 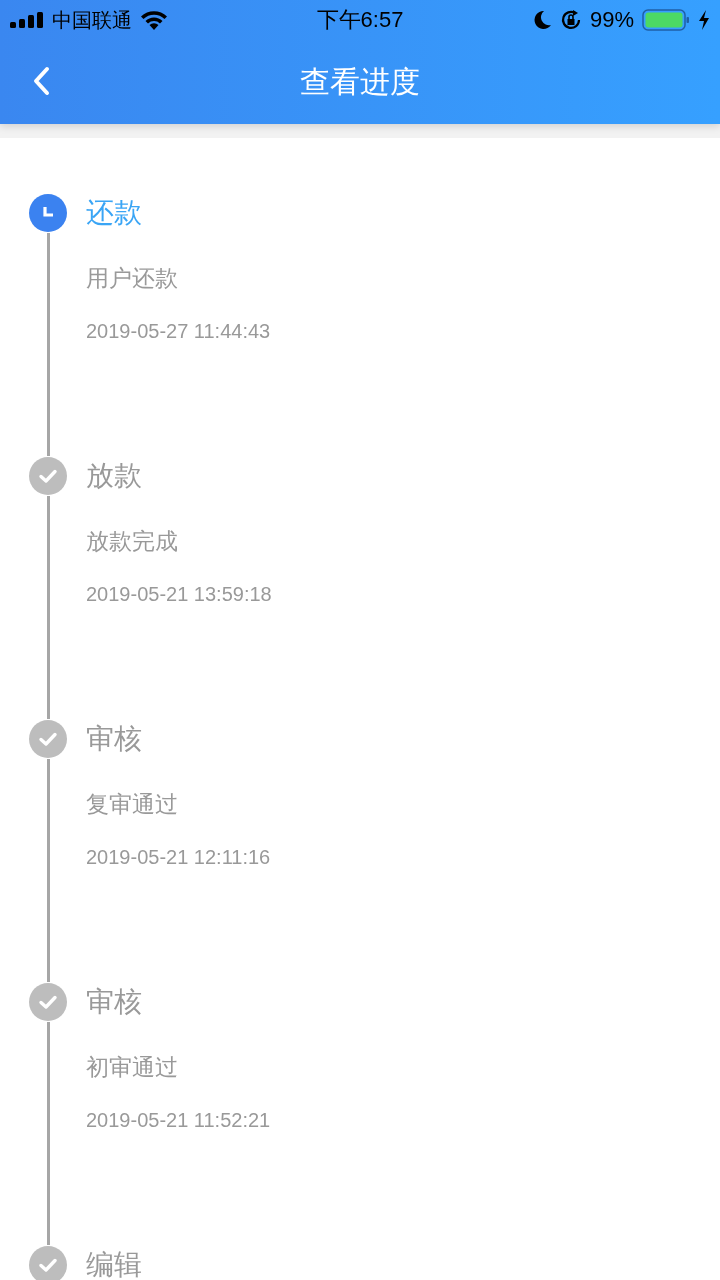 What do you see at coordinates (570, 20) in the screenshot?
I see `rotation-lock-icon` at bounding box center [570, 20].